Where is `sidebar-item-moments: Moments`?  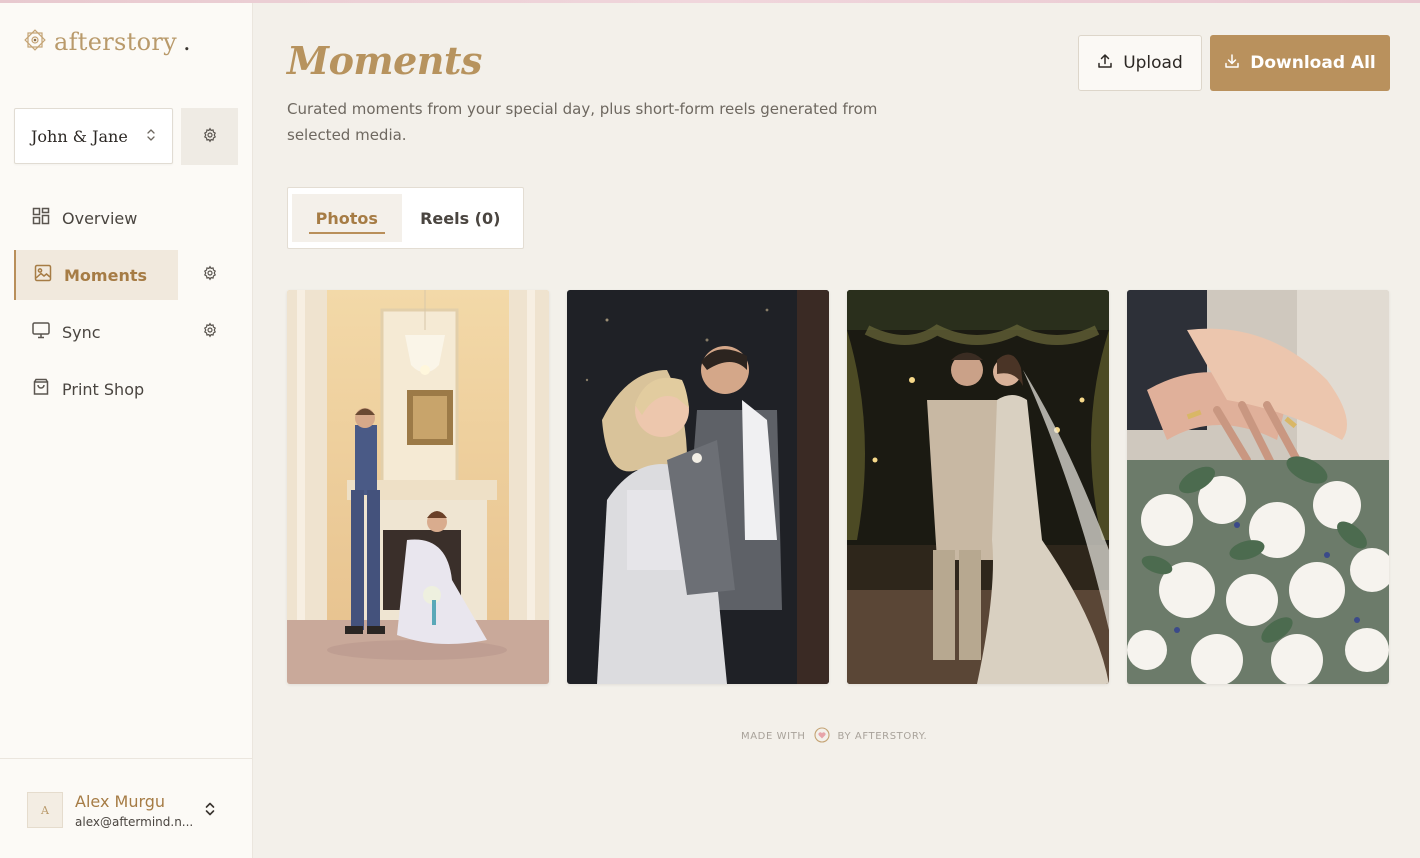 sidebar-item-moments: Moments is located at coordinates (96, 275).